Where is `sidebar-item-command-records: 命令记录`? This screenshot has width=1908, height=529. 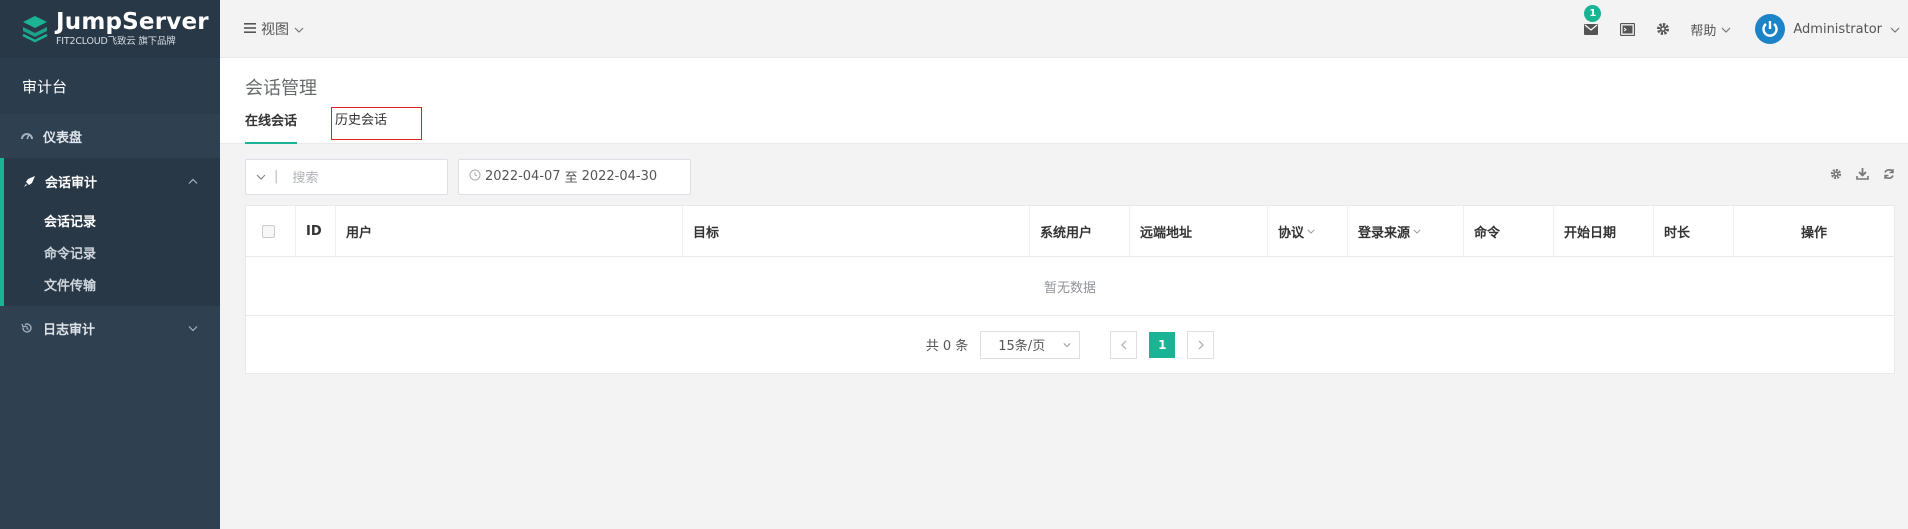
sidebar-item-command-records: 命令记录 is located at coordinates (112, 252).